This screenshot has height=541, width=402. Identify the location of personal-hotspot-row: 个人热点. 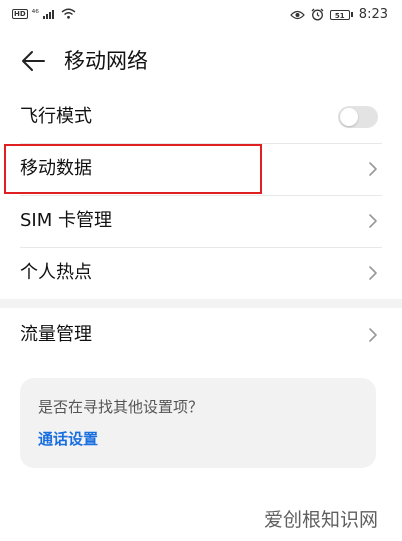
(201, 273).